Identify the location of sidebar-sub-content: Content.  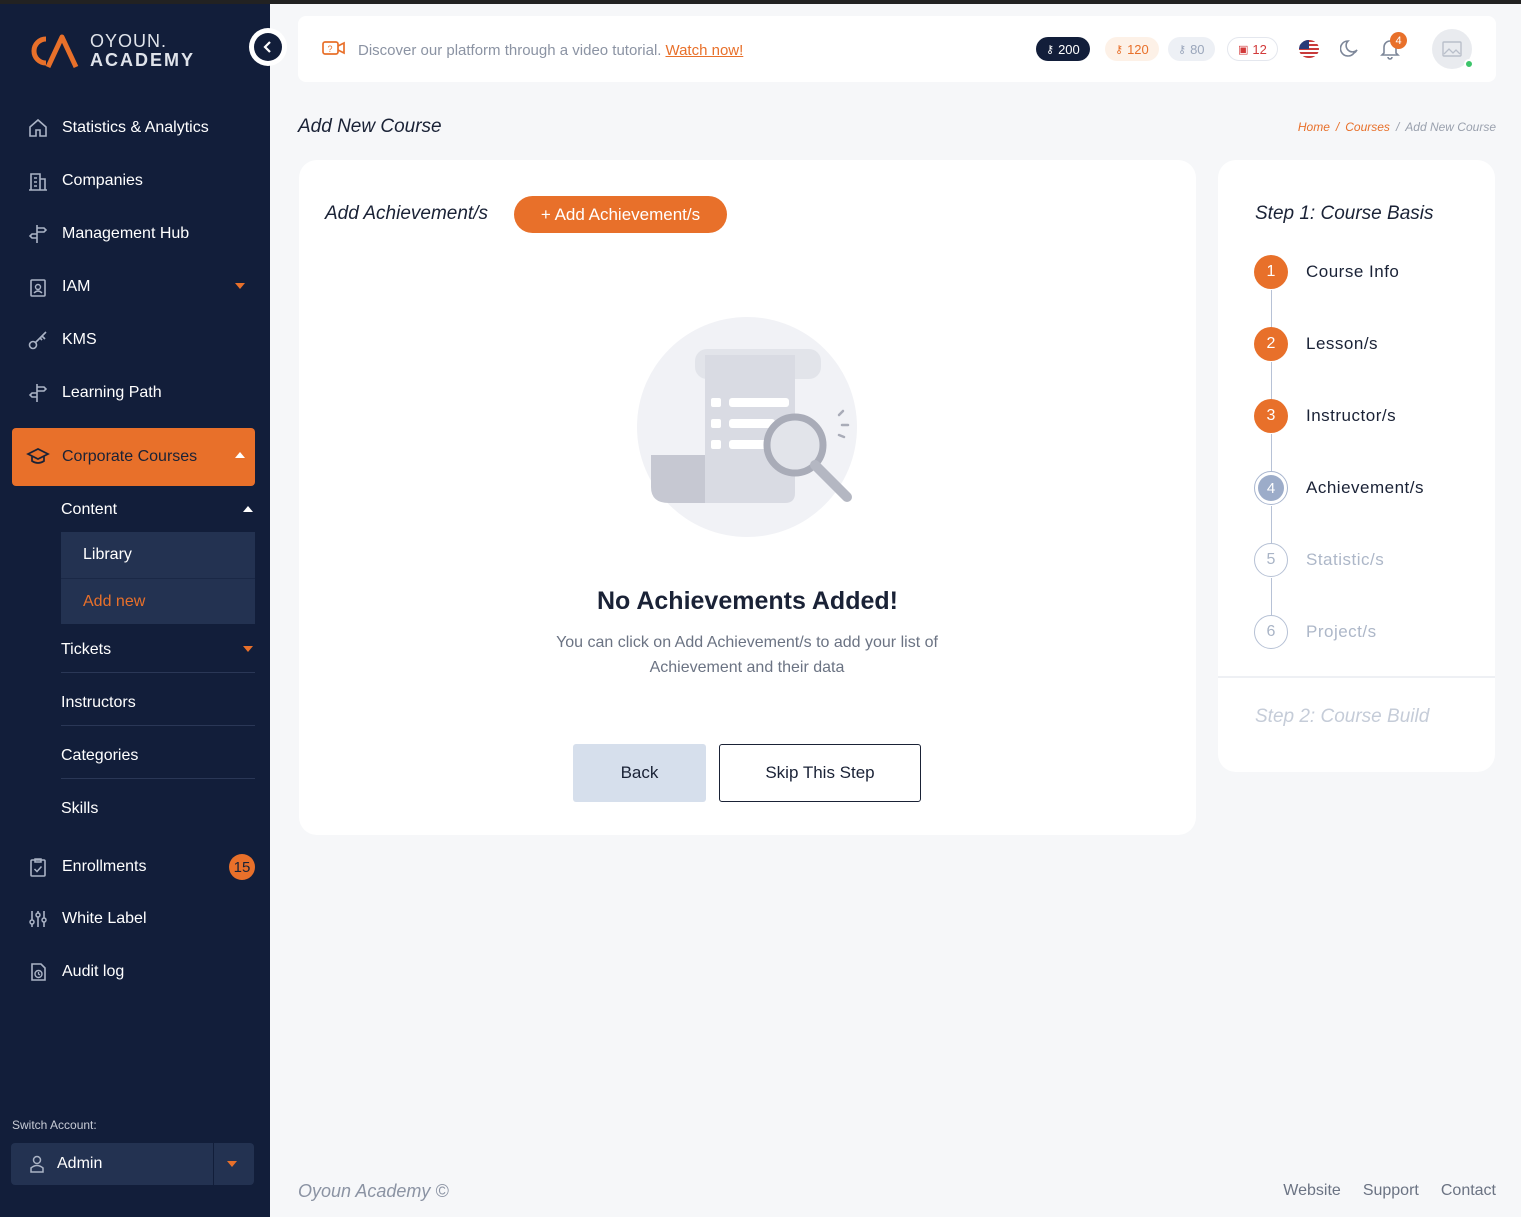
(158, 510).